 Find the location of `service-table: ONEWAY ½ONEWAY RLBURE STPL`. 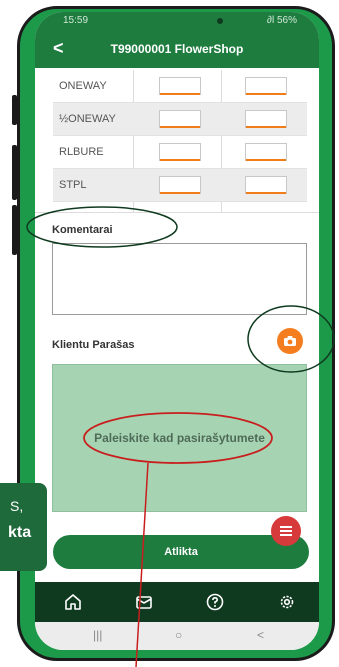

service-table: ONEWAY ½ONEWAY RLBURE STPL is located at coordinates (180, 136).